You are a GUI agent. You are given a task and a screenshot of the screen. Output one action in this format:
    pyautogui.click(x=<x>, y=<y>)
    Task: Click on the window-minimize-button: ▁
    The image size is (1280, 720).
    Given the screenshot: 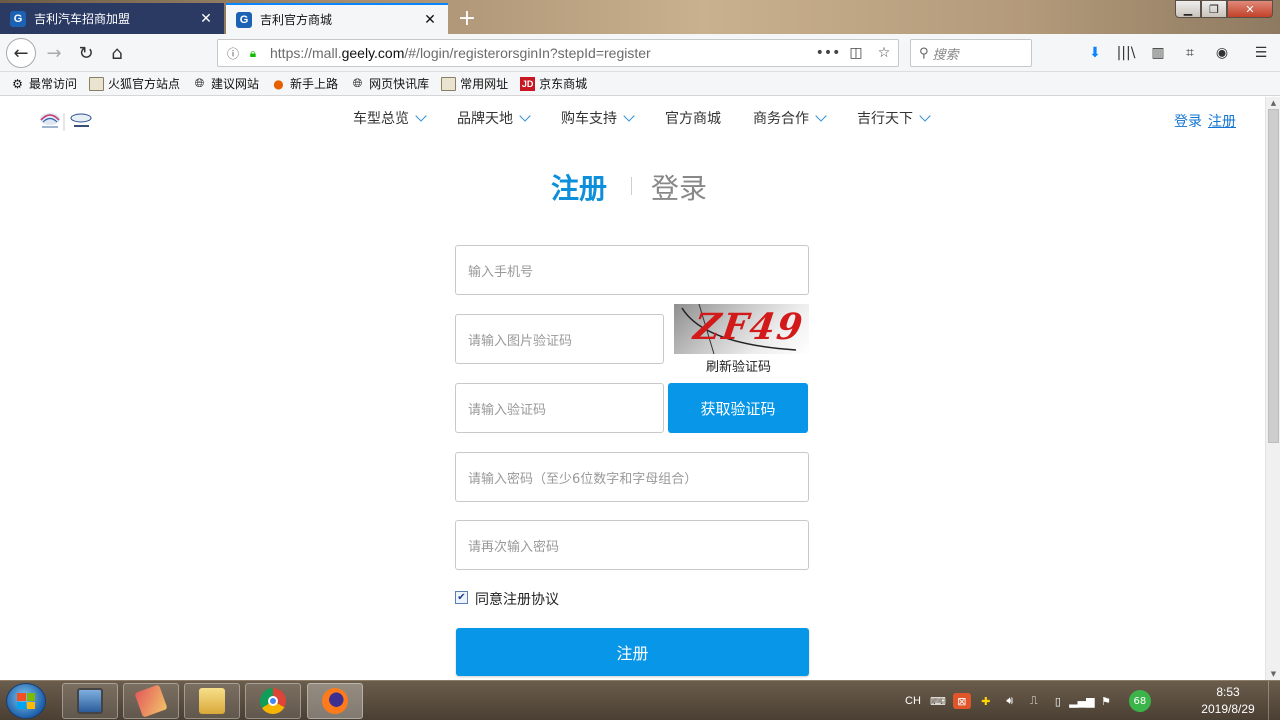 What is the action you would take?
    pyautogui.click(x=1188, y=9)
    